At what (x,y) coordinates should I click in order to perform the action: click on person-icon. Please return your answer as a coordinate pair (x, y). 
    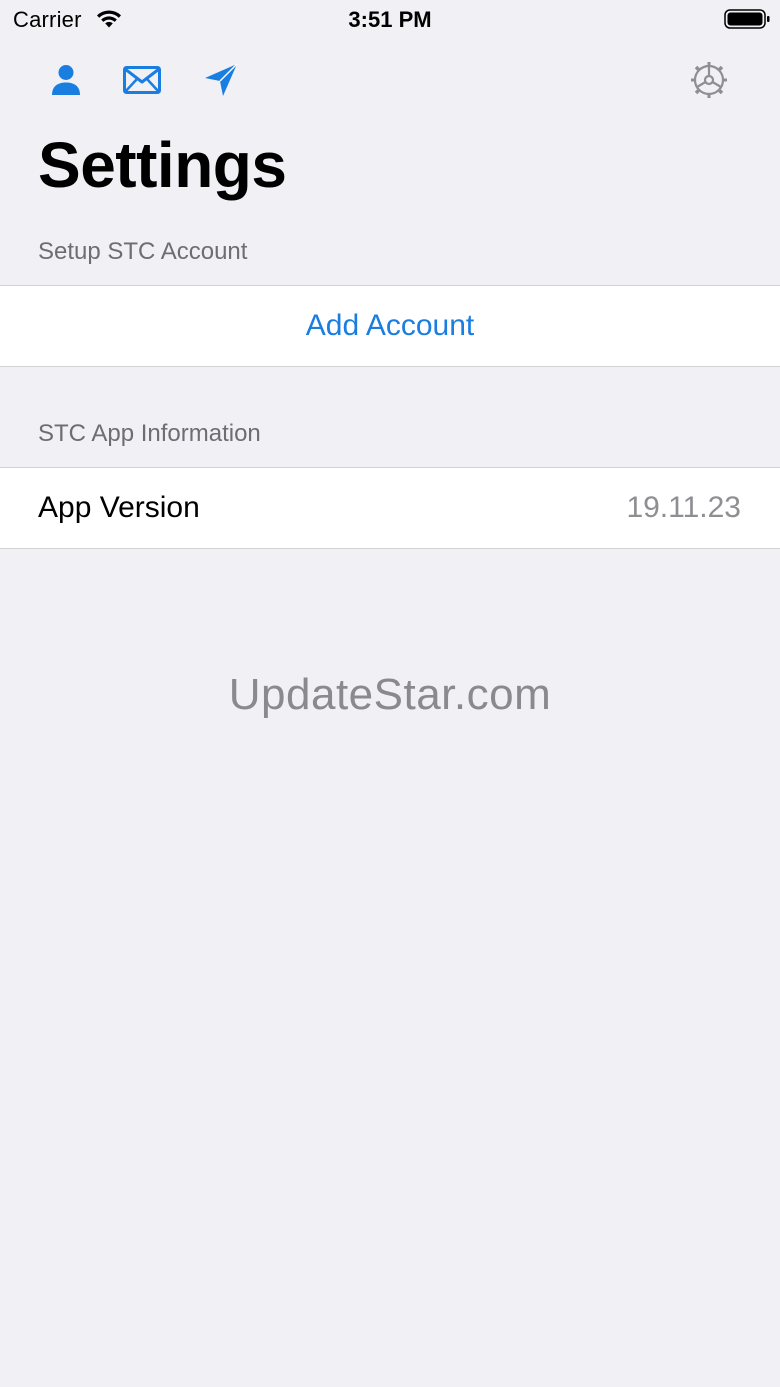
    Looking at the image, I should click on (66, 80).